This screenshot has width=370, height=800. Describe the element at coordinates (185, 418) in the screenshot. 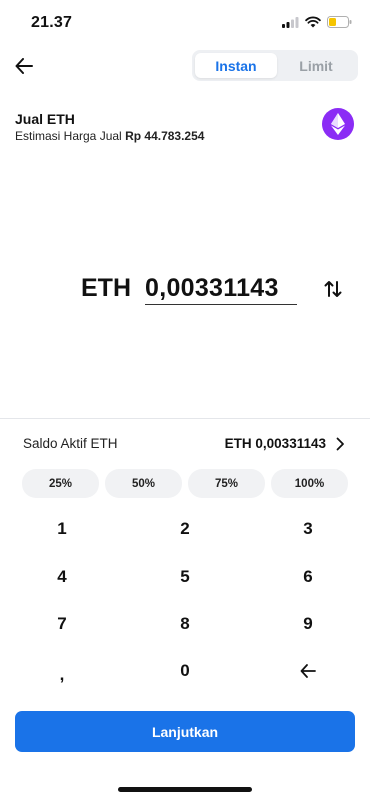

I see `divider` at that location.